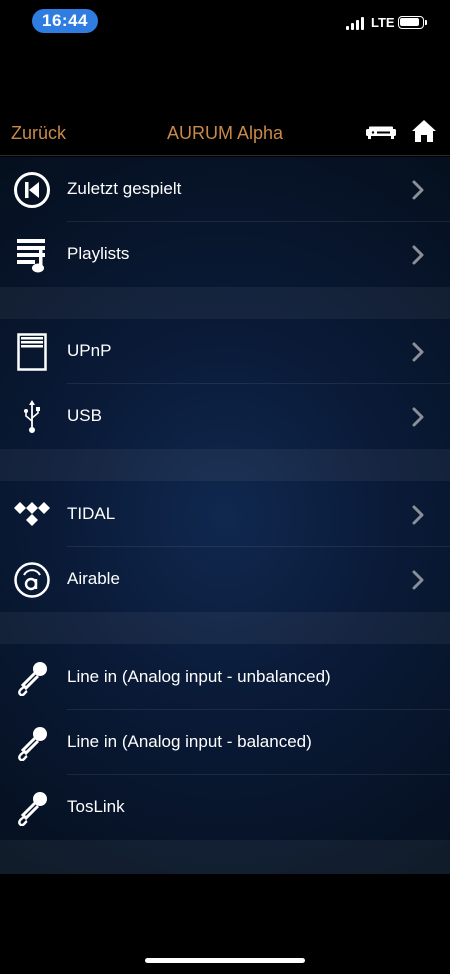 This screenshot has height=974, width=450. Describe the element at coordinates (38, 133) in the screenshot. I see `back-button: Zurück` at that location.